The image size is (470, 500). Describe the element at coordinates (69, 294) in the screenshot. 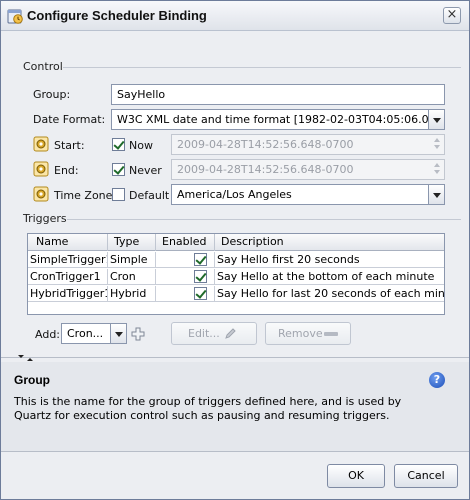

I see `trigger-name-cell: HybridTrigger1` at that location.